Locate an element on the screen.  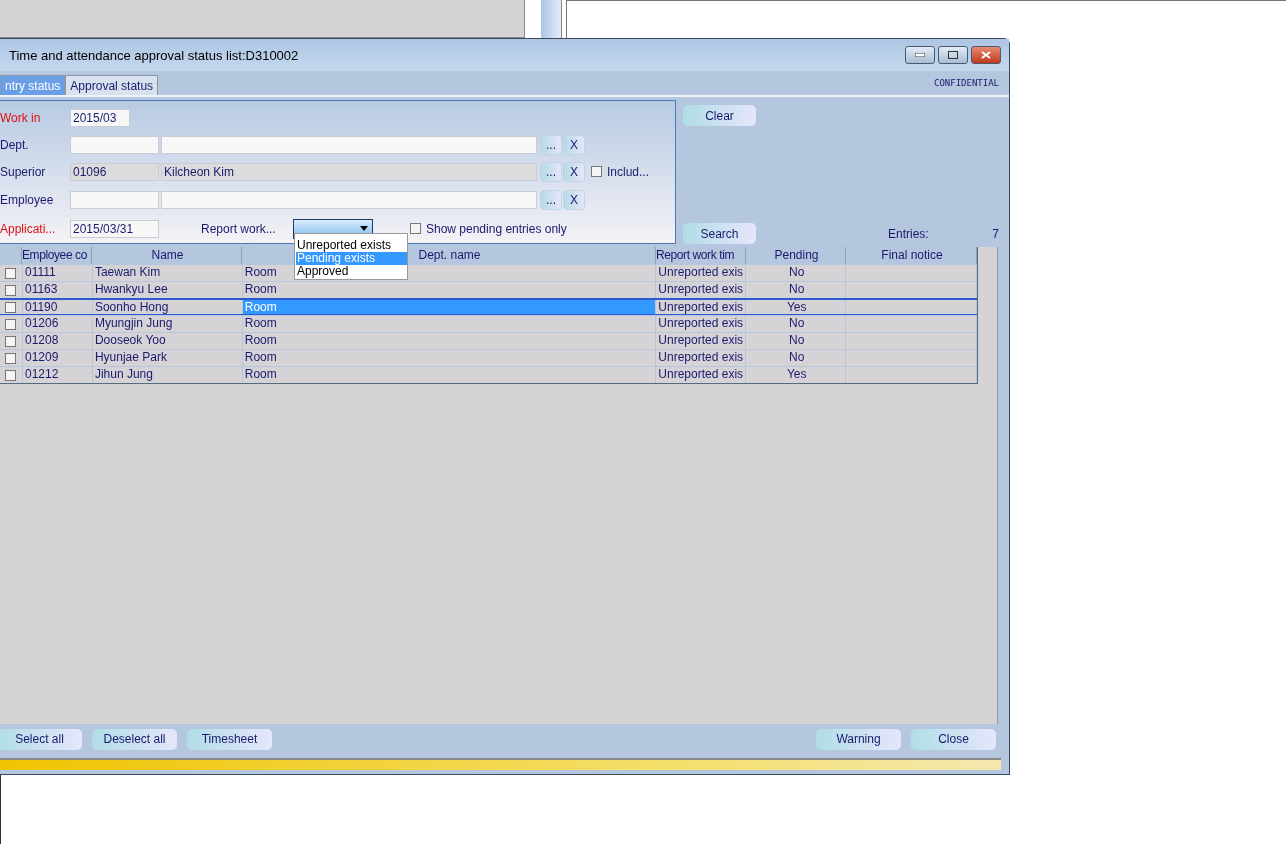
confidential-label: CONFIDENTIAL is located at coordinates (966, 83).